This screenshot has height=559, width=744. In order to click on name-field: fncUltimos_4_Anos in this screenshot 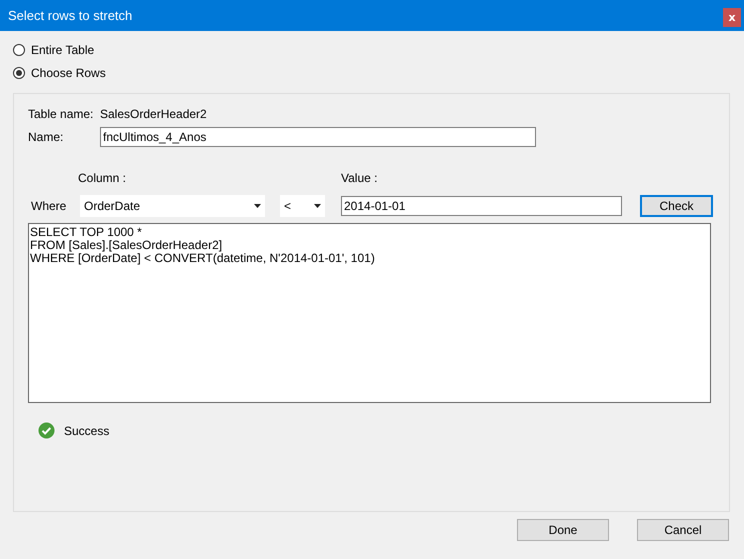, I will do `click(318, 137)`.